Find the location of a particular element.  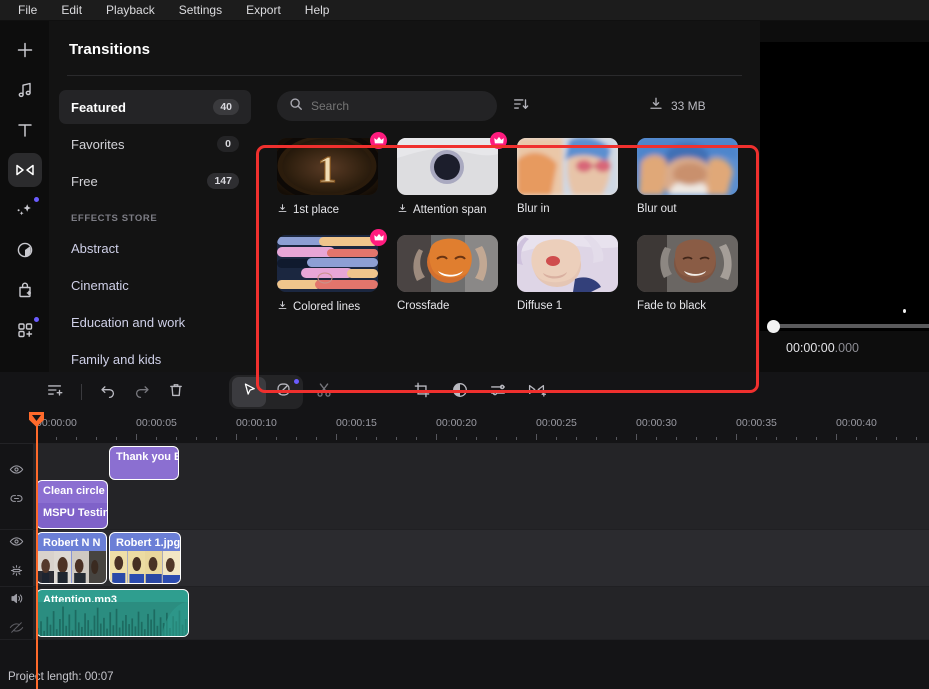

transition-label-row: Blur out is located at coordinates (697, 209).